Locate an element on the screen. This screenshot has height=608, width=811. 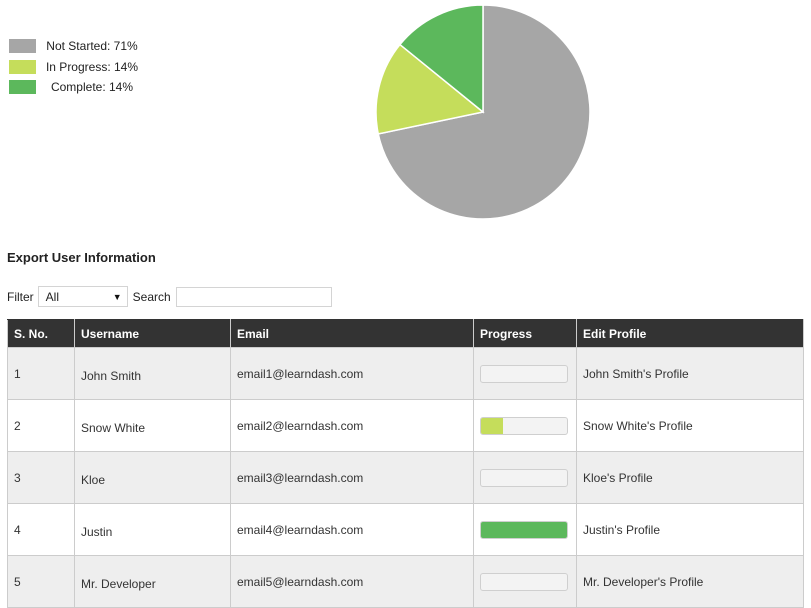
edit-profile-link: Mr. Developer's Profile is located at coordinates (643, 582).